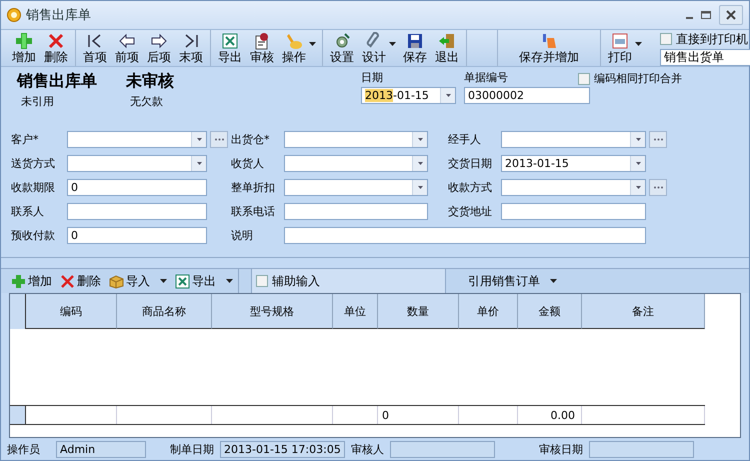 The height and width of the screenshot is (461, 750). What do you see at coordinates (101, 449) in the screenshot?
I see `readonly-field: Admin` at bounding box center [101, 449].